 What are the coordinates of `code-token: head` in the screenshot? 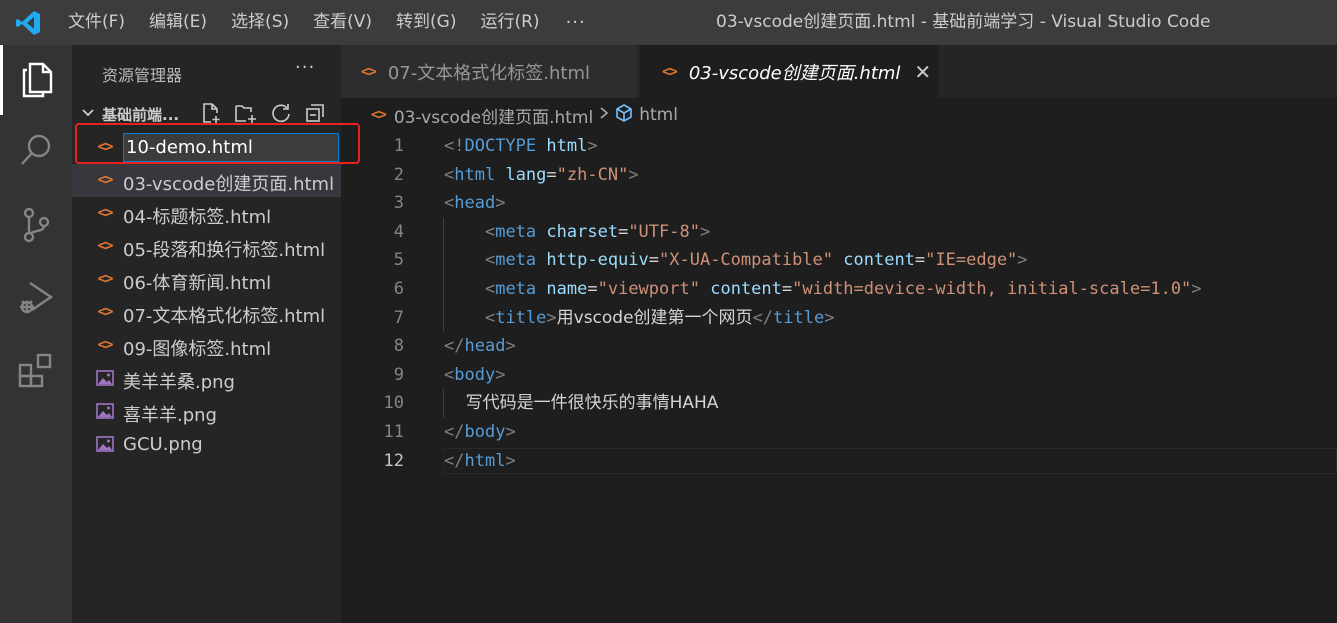 It's located at (475, 203).